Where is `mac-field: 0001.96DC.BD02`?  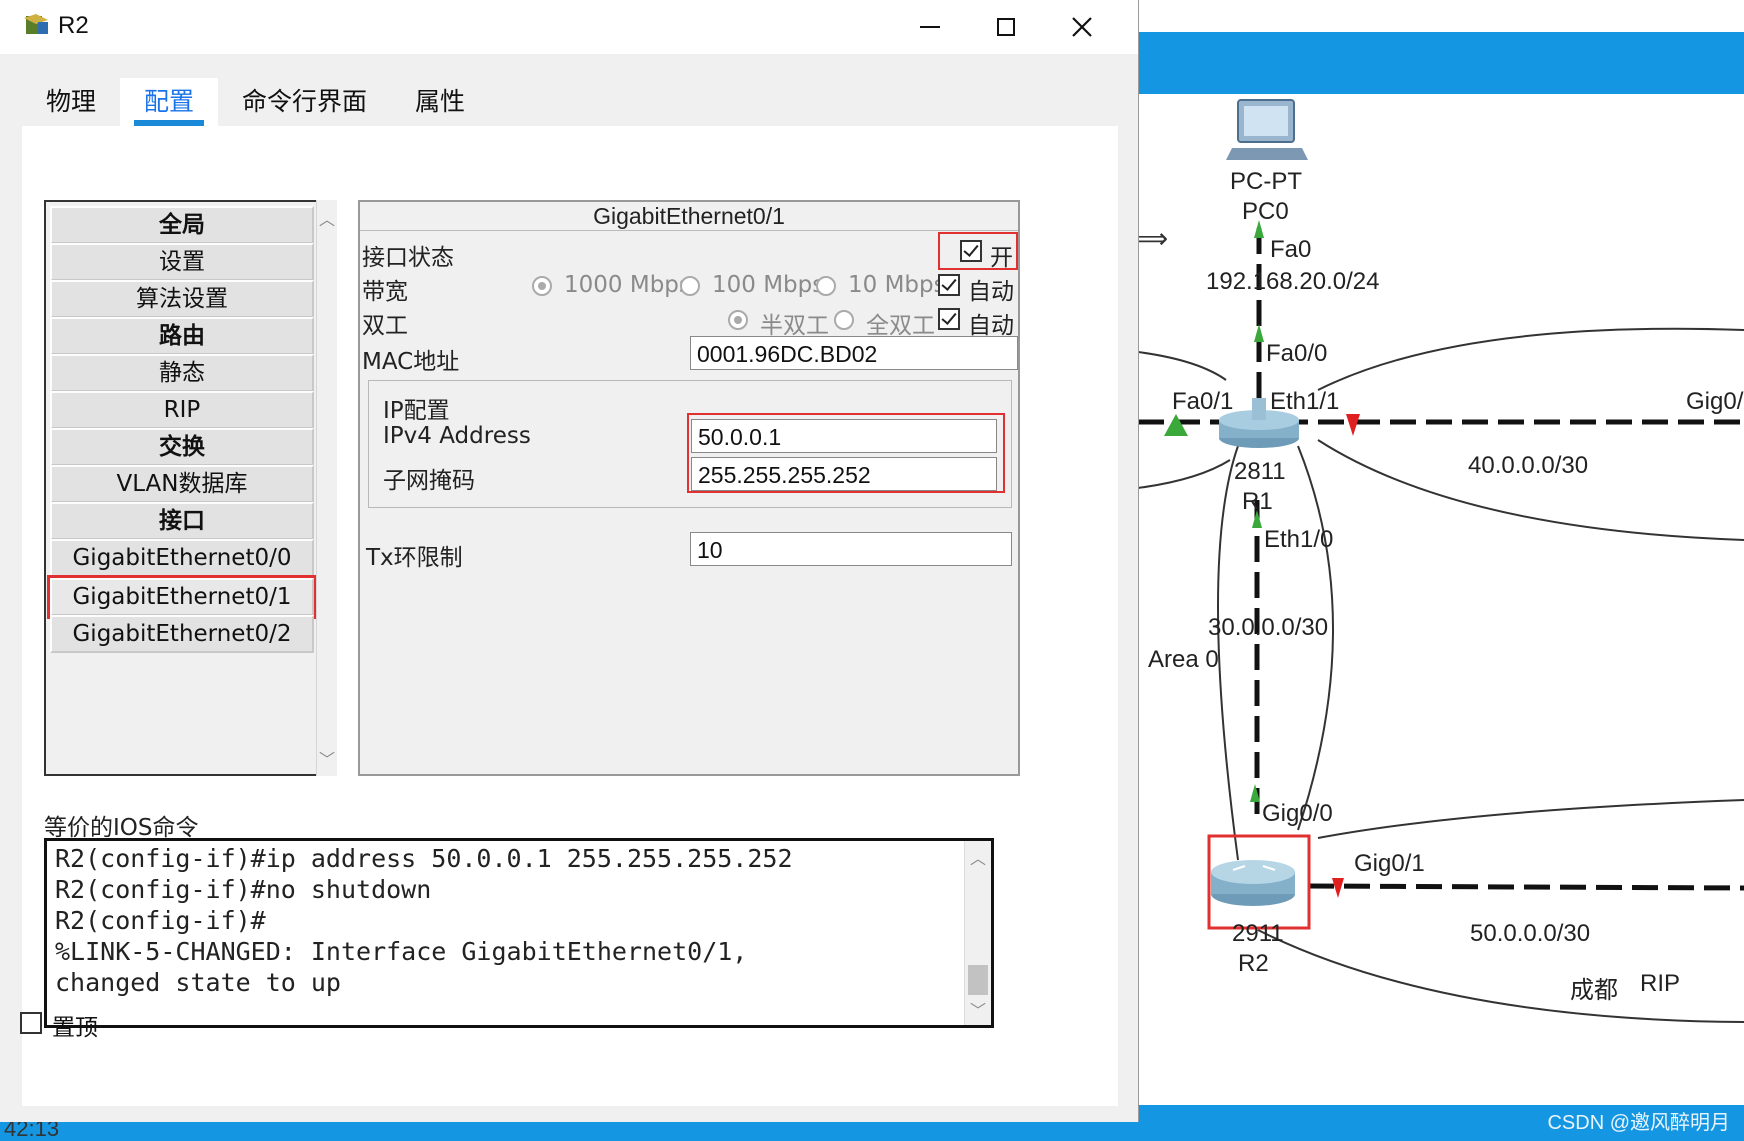 mac-field: 0001.96DC.BD02 is located at coordinates (854, 353).